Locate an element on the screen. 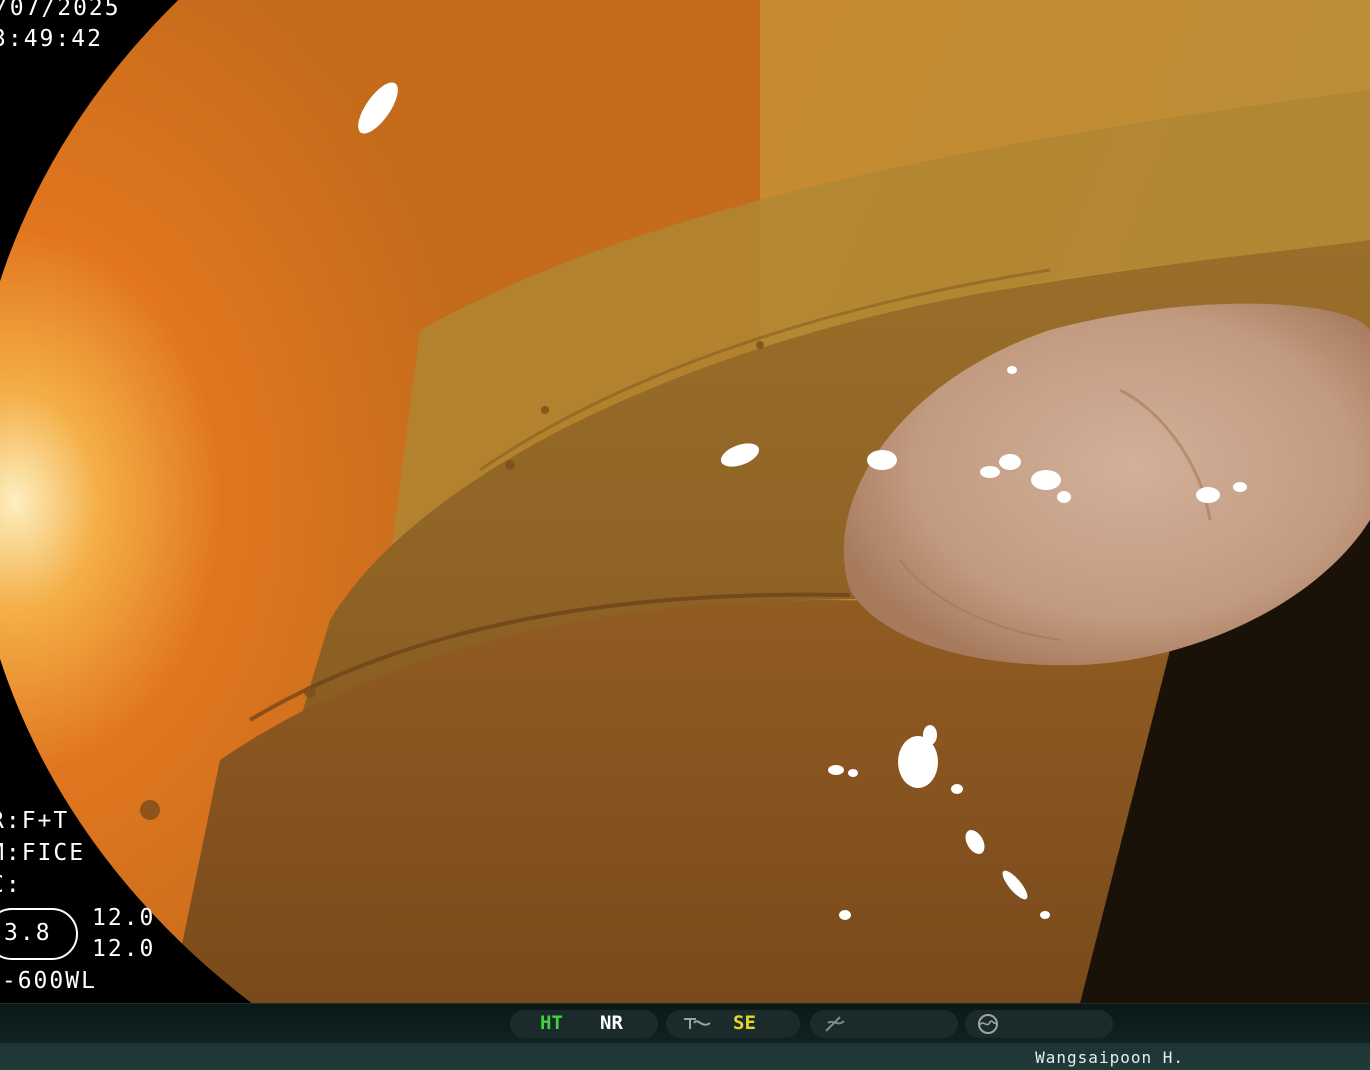 This screenshot has width=1370, height=1070. se-indicator: SE is located at coordinates (744, 1023).